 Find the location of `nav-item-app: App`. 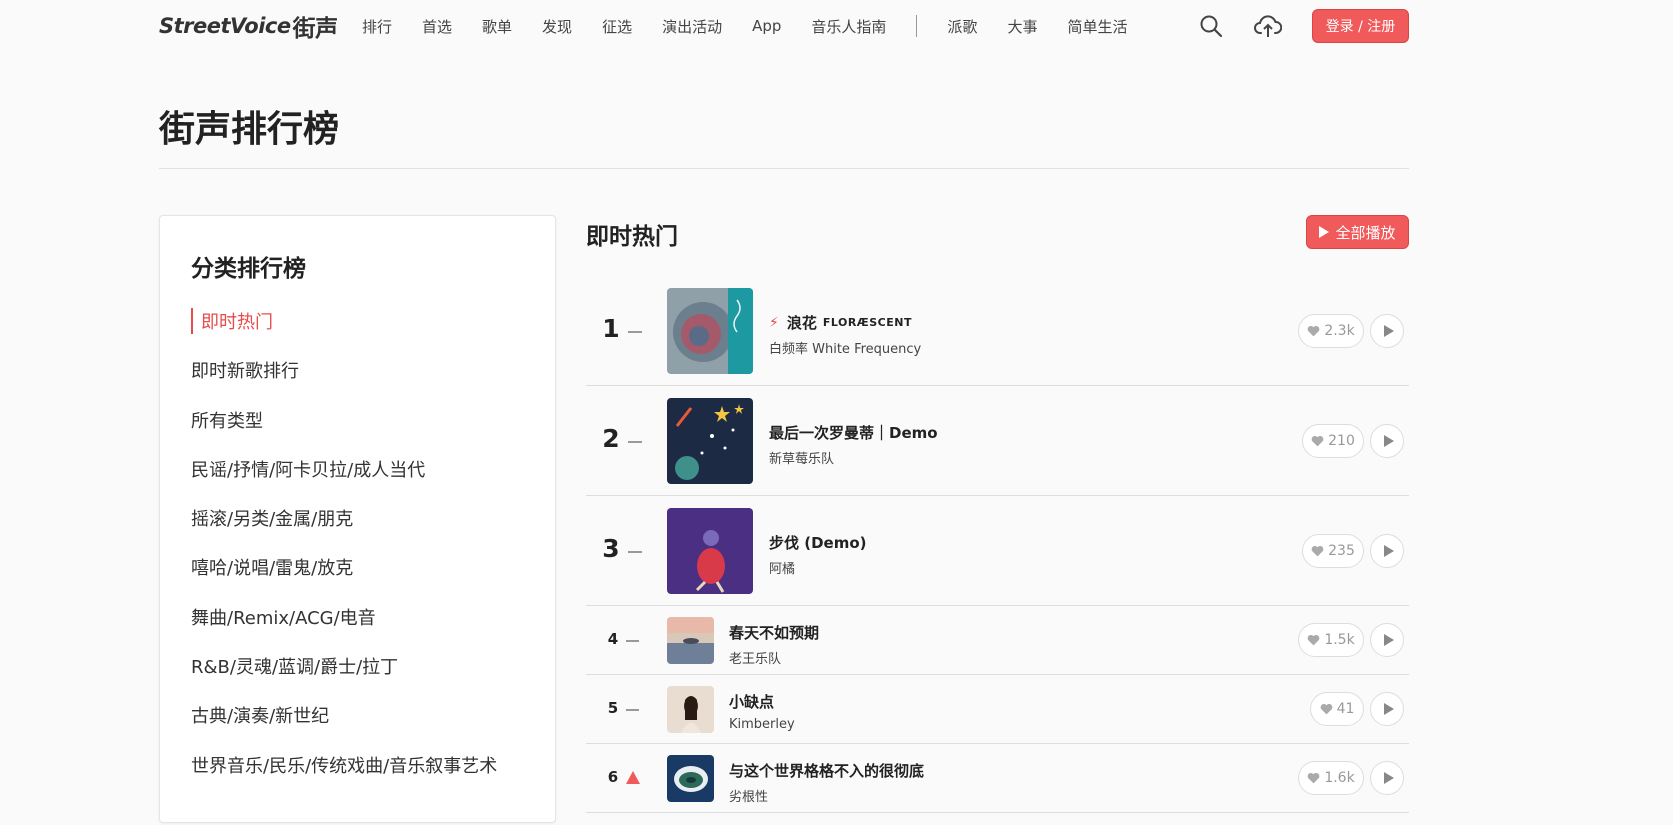

nav-item-app: App is located at coordinates (766, 26).